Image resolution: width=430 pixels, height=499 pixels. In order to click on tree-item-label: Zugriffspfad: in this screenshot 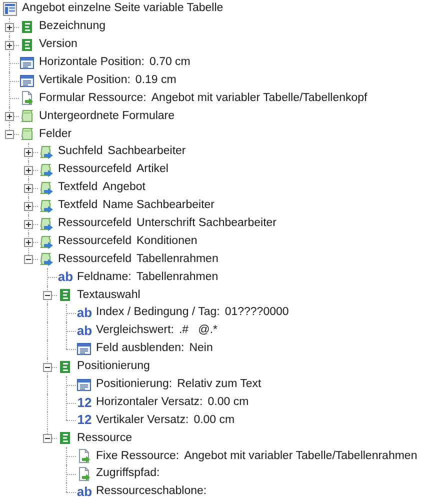, I will do `click(128, 474)`.